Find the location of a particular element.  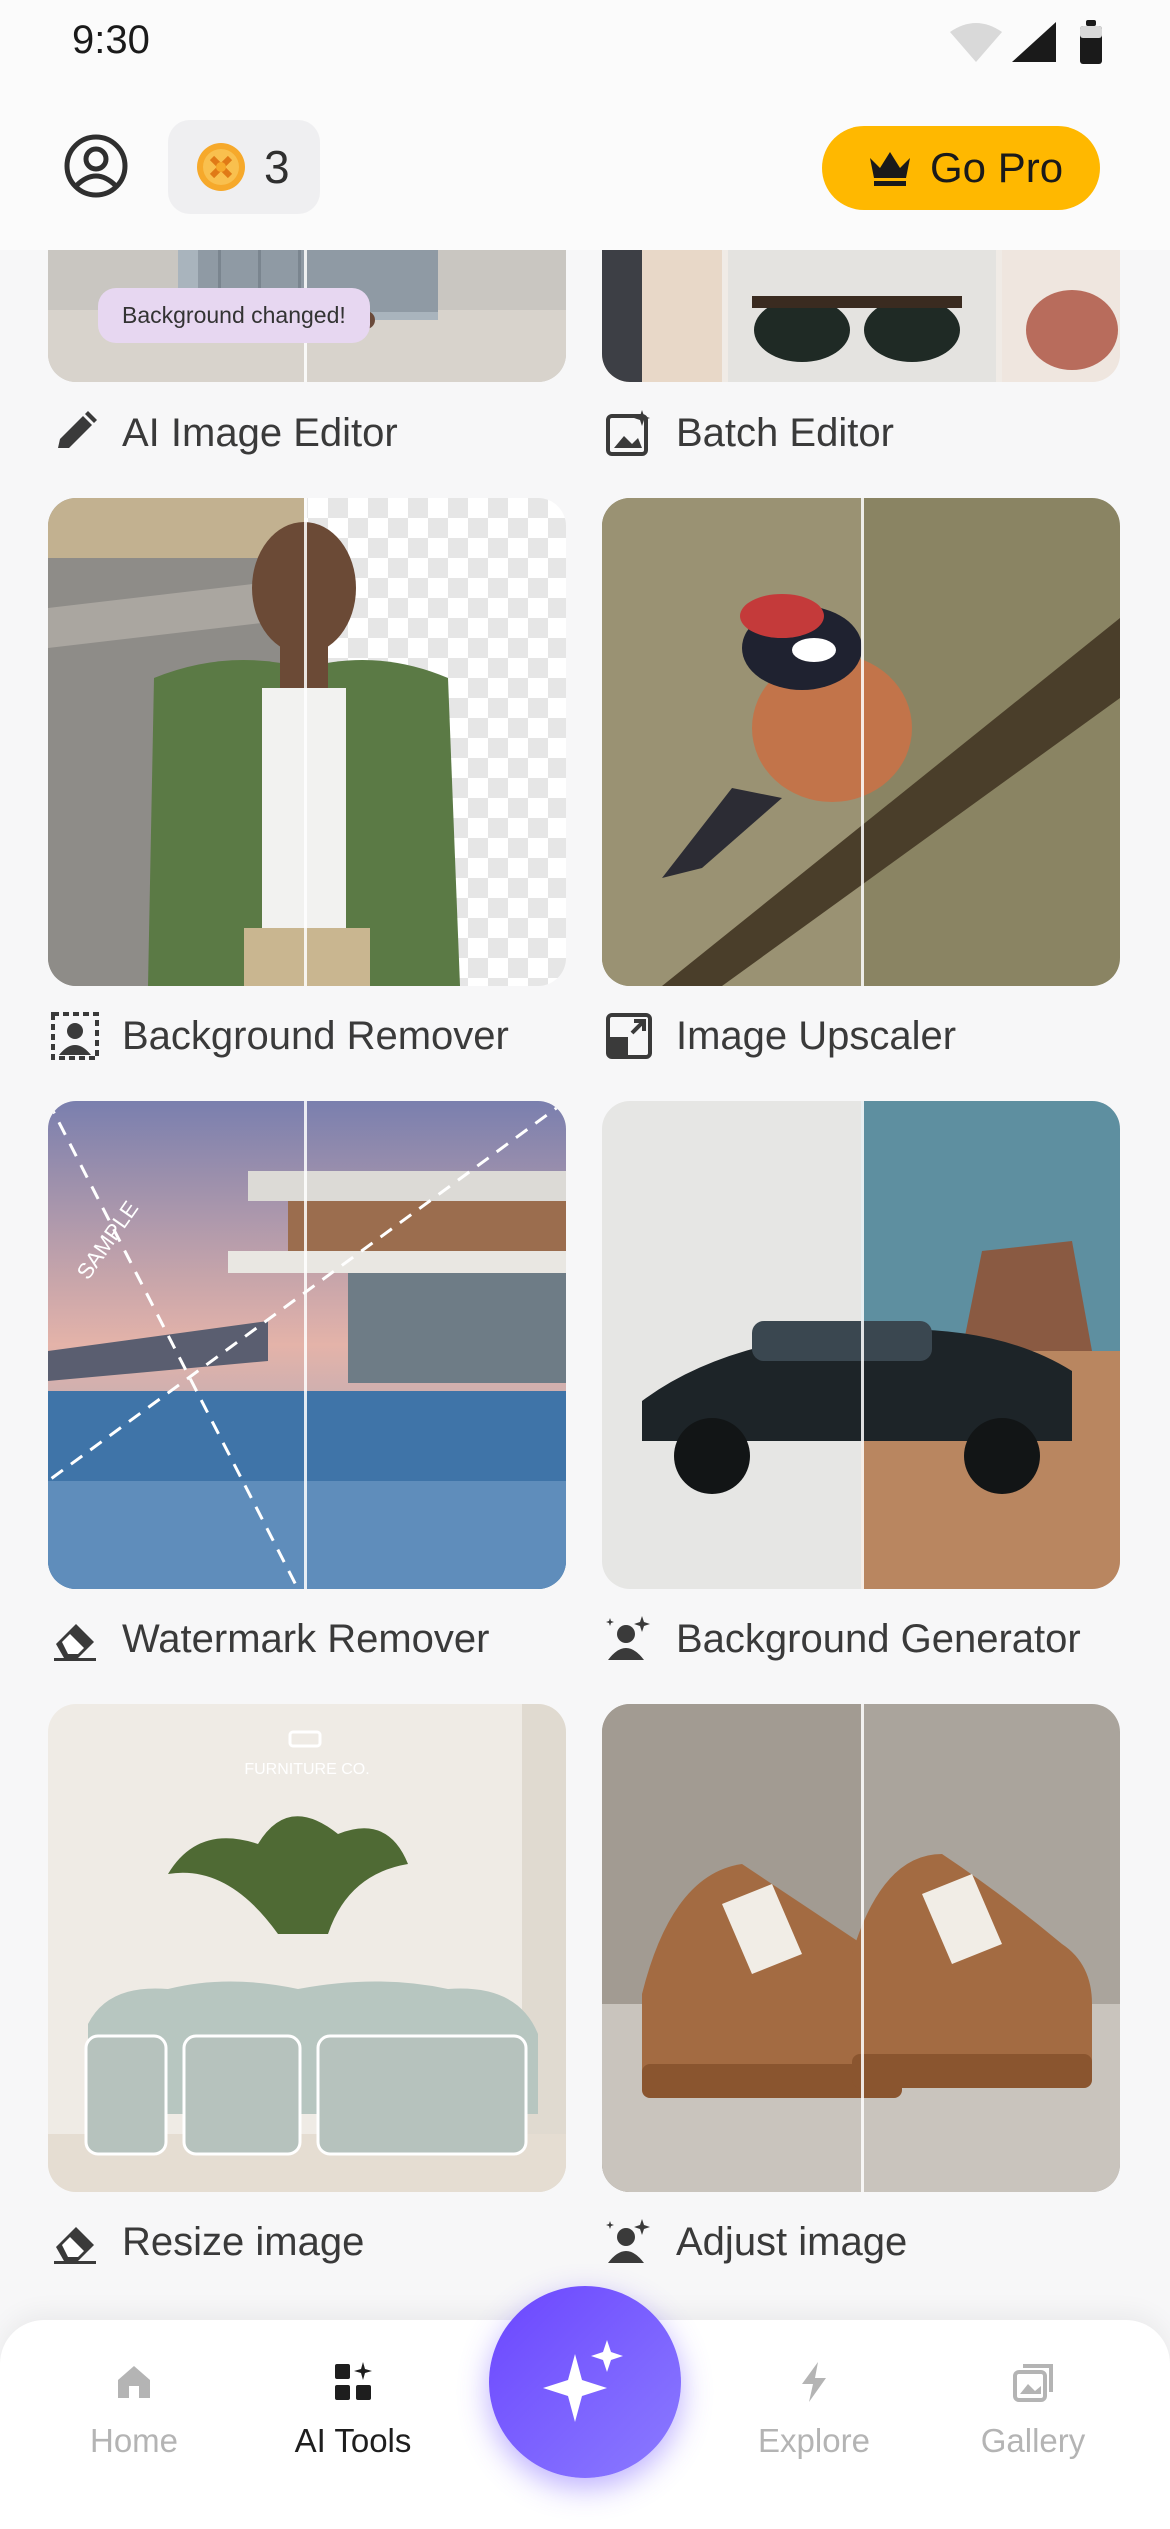

home-icon is located at coordinates (134, 2382).